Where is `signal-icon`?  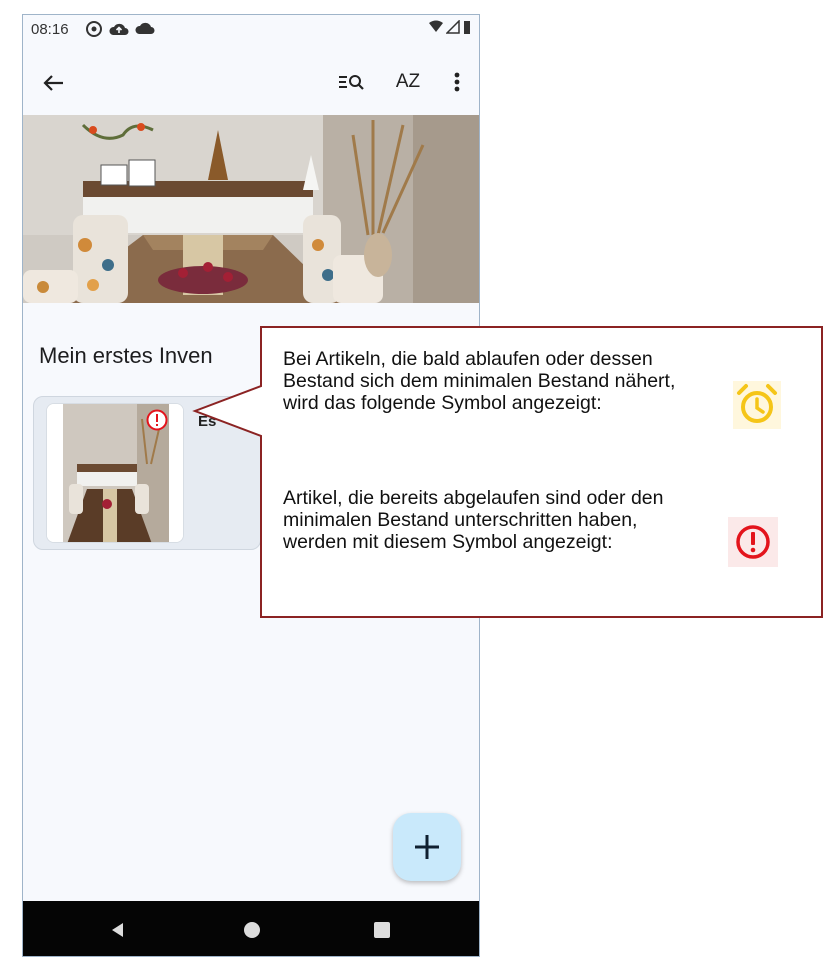
signal-icon is located at coordinates (453, 27).